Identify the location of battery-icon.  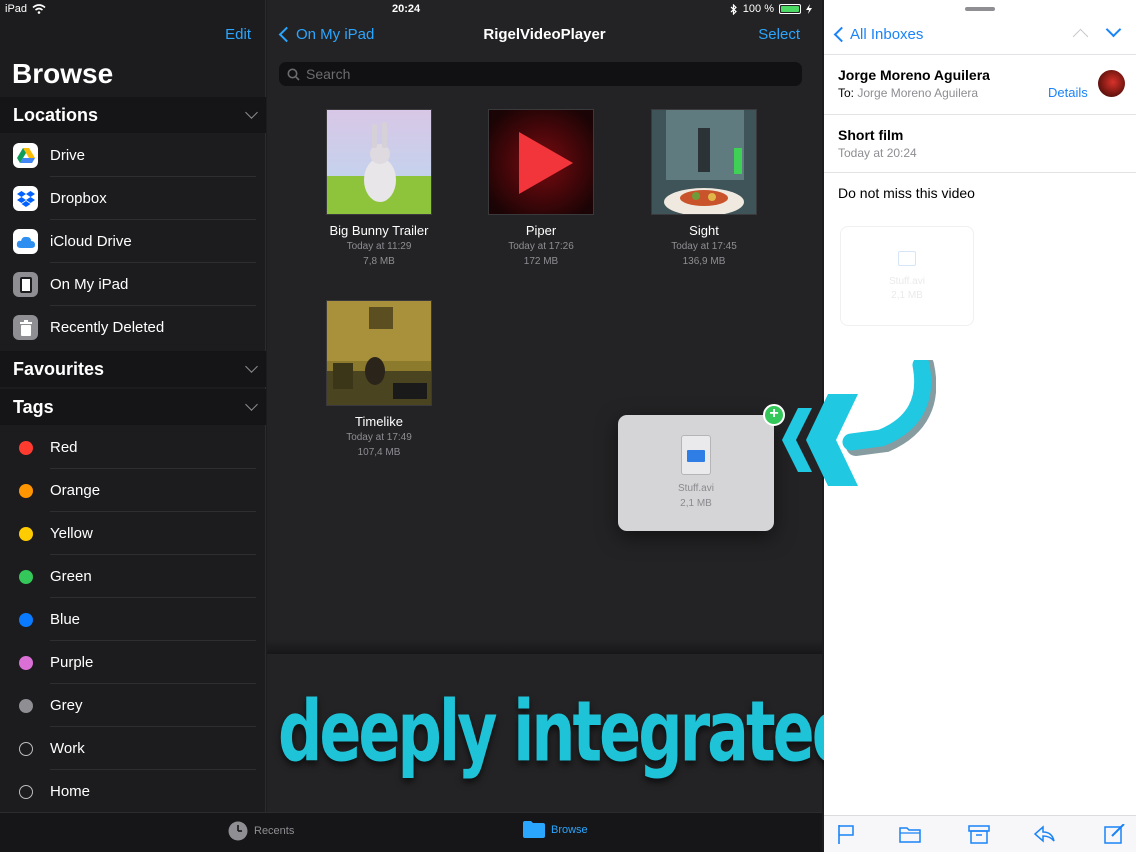
(790, 9).